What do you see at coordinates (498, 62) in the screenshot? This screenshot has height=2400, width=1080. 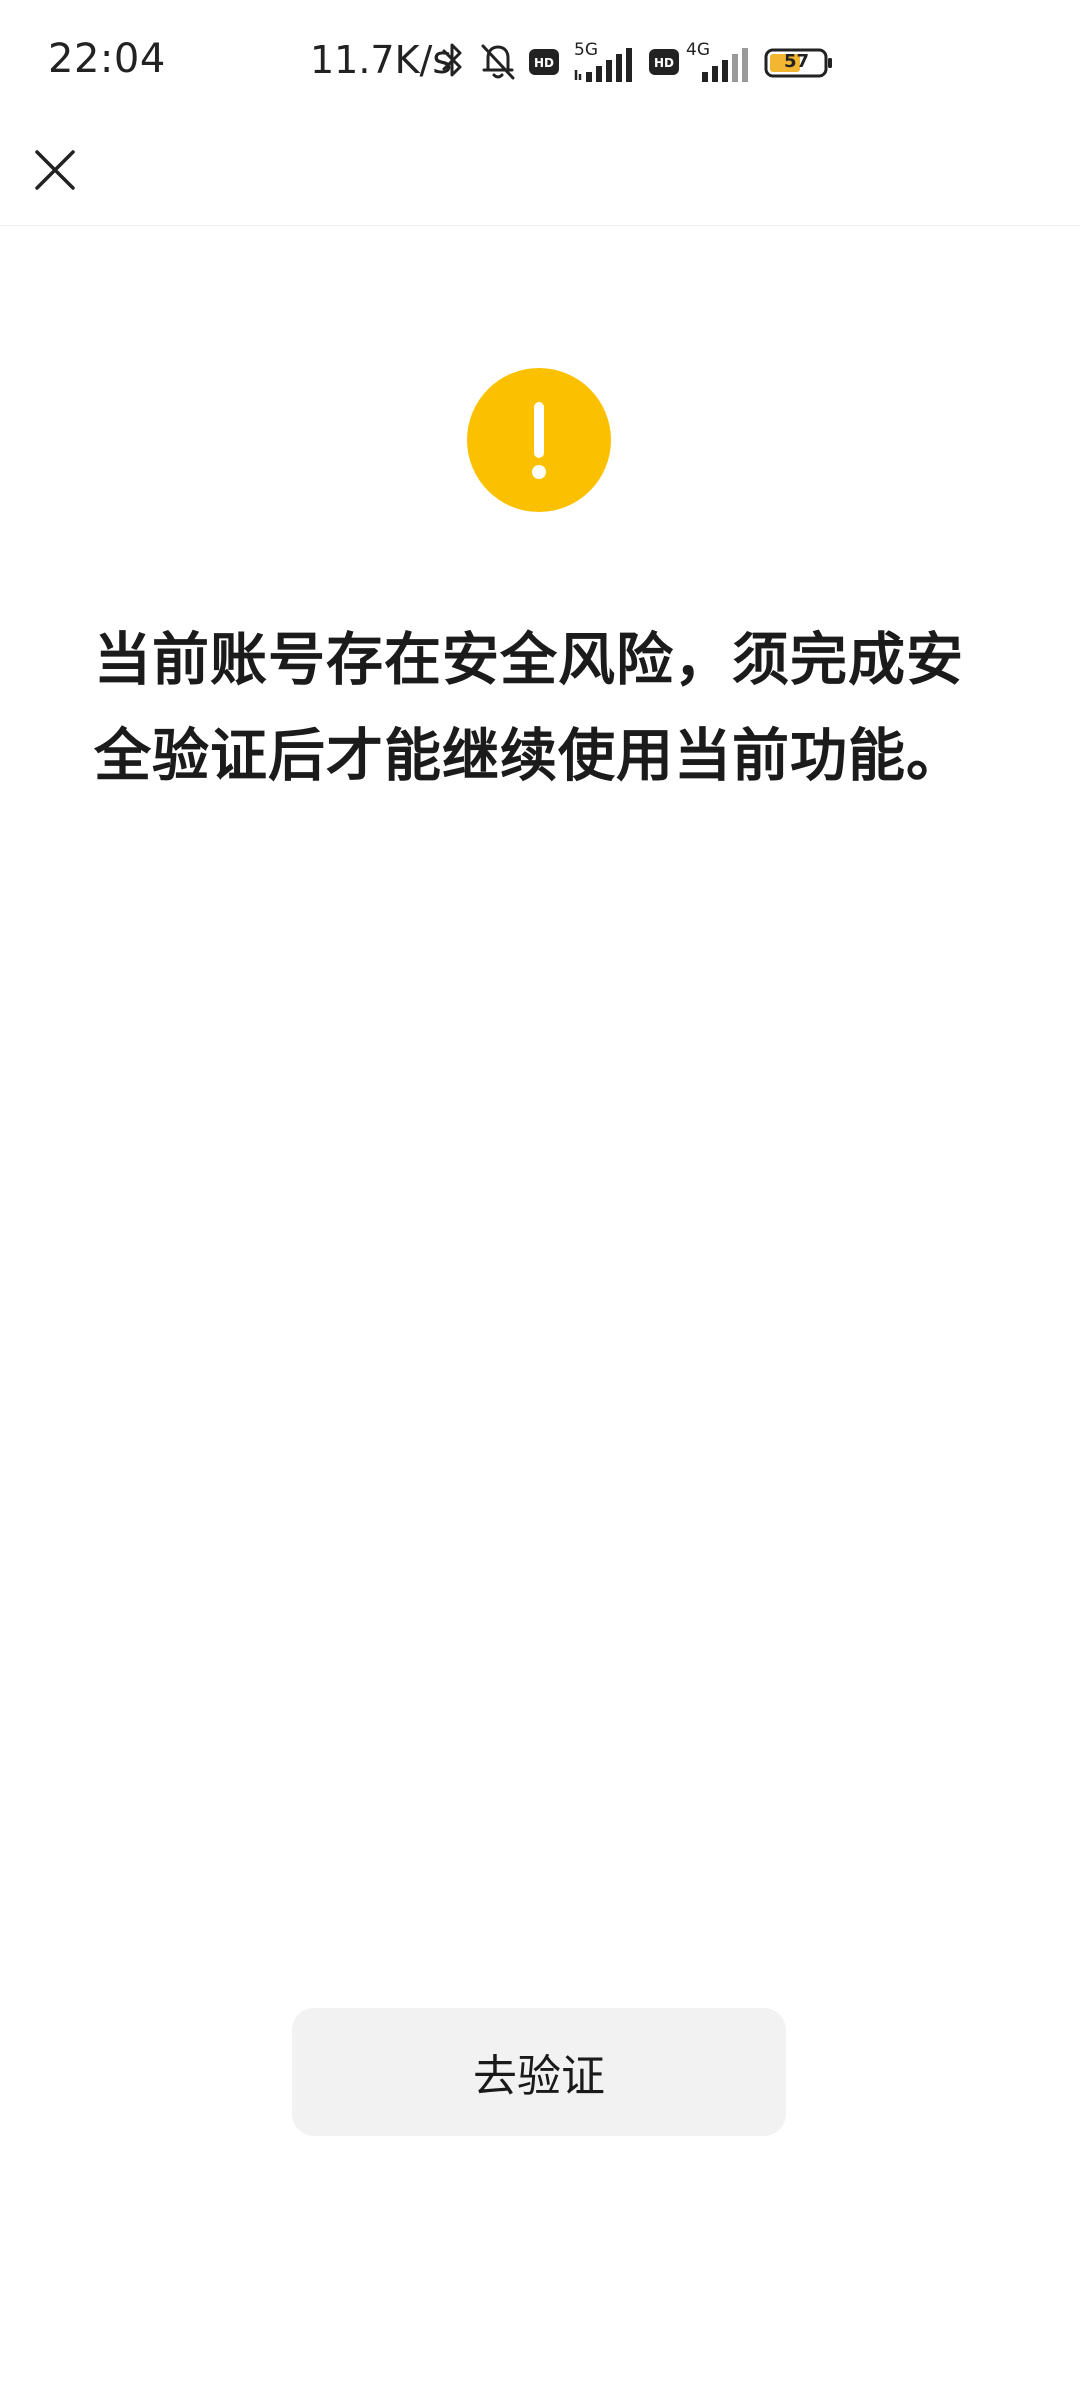 I see `mute-bell-icon` at bounding box center [498, 62].